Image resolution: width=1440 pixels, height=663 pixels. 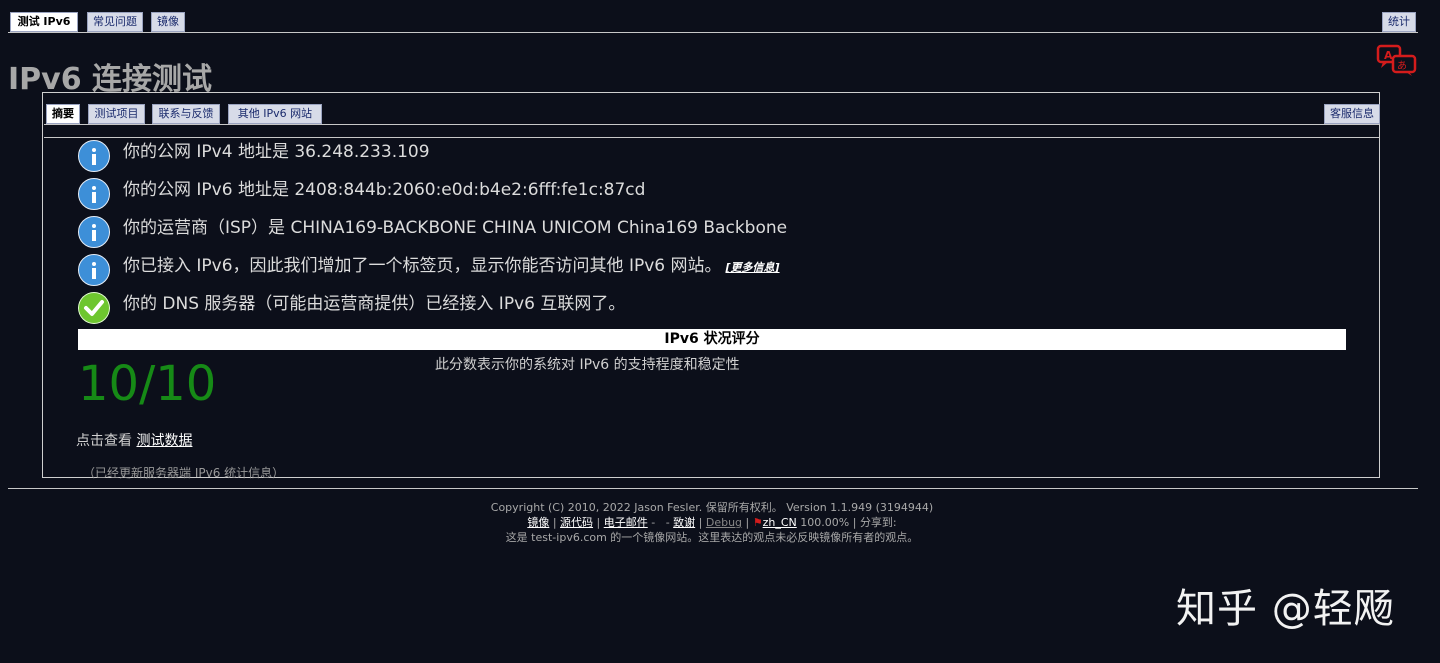 I want to click on svg-text: A, so click(x=1388, y=55).